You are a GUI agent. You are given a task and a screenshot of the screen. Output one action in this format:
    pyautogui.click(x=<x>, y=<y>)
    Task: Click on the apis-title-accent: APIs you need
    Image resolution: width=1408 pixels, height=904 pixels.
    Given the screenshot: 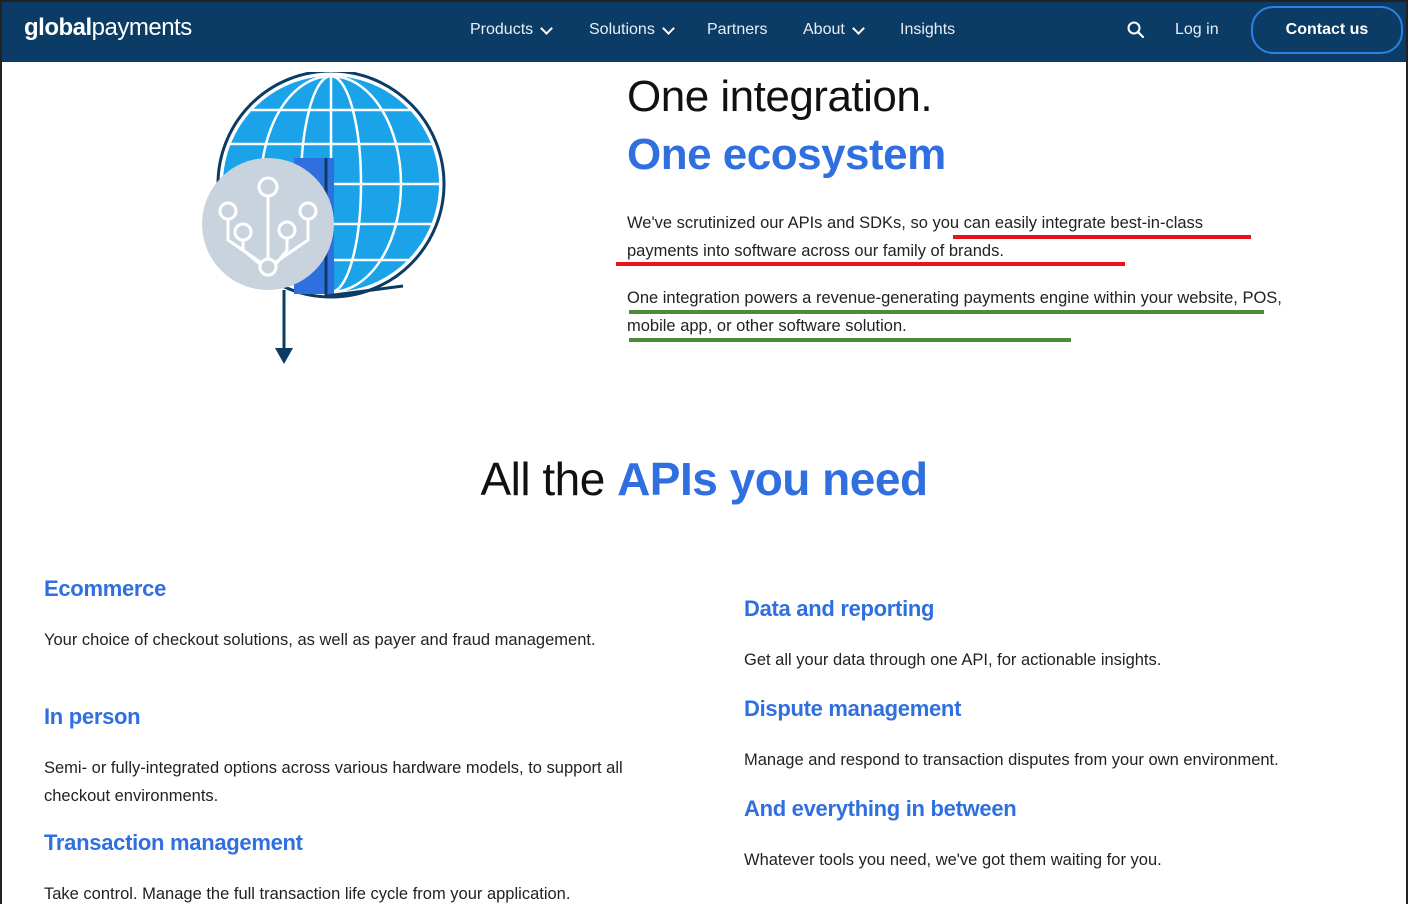 What is the action you would take?
    pyautogui.click(x=772, y=479)
    